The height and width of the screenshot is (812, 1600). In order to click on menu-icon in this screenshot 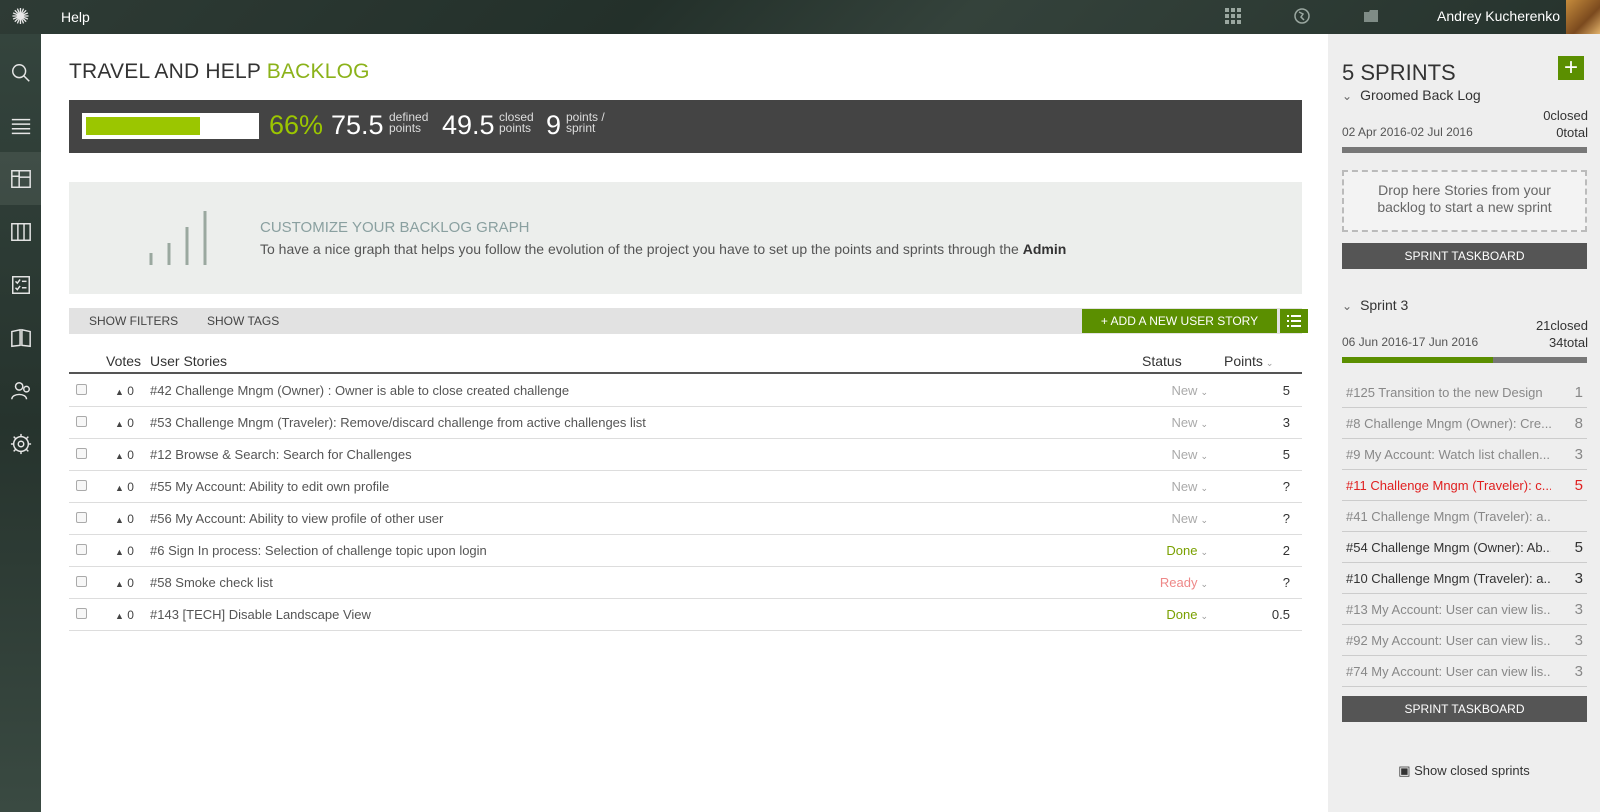, I will do `click(20, 125)`.